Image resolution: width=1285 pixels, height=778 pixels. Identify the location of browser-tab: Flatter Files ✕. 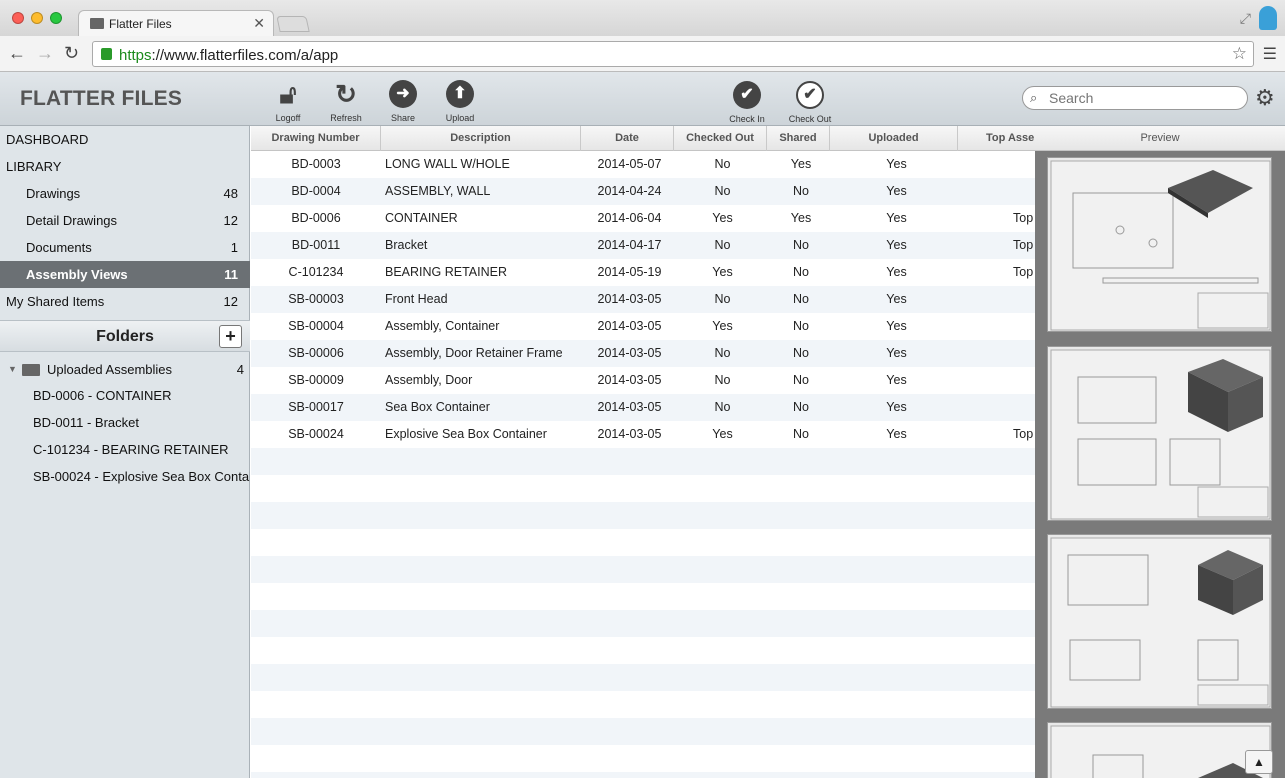
(176, 23).